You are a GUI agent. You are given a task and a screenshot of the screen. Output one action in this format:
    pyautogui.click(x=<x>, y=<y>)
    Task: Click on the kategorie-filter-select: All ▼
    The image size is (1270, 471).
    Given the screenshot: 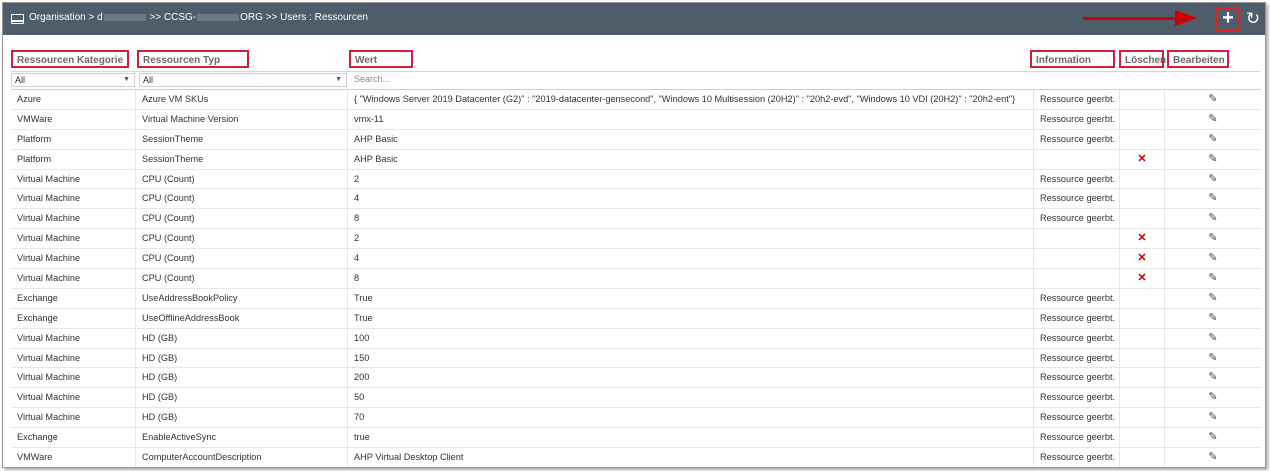 What is the action you would take?
    pyautogui.click(x=73, y=80)
    